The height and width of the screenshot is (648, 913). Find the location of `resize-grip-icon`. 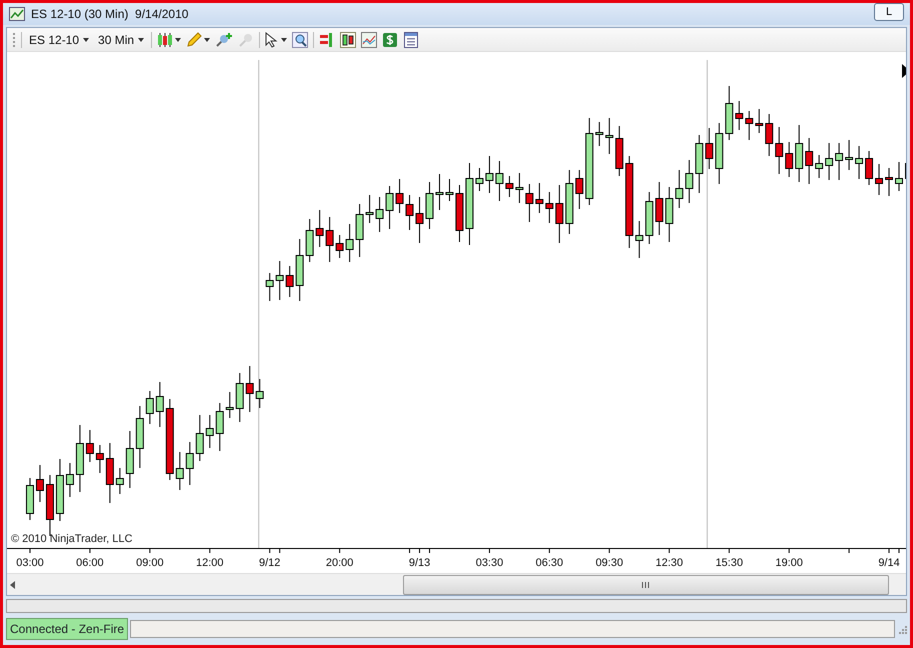

resize-grip-icon is located at coordinates (902, 629).